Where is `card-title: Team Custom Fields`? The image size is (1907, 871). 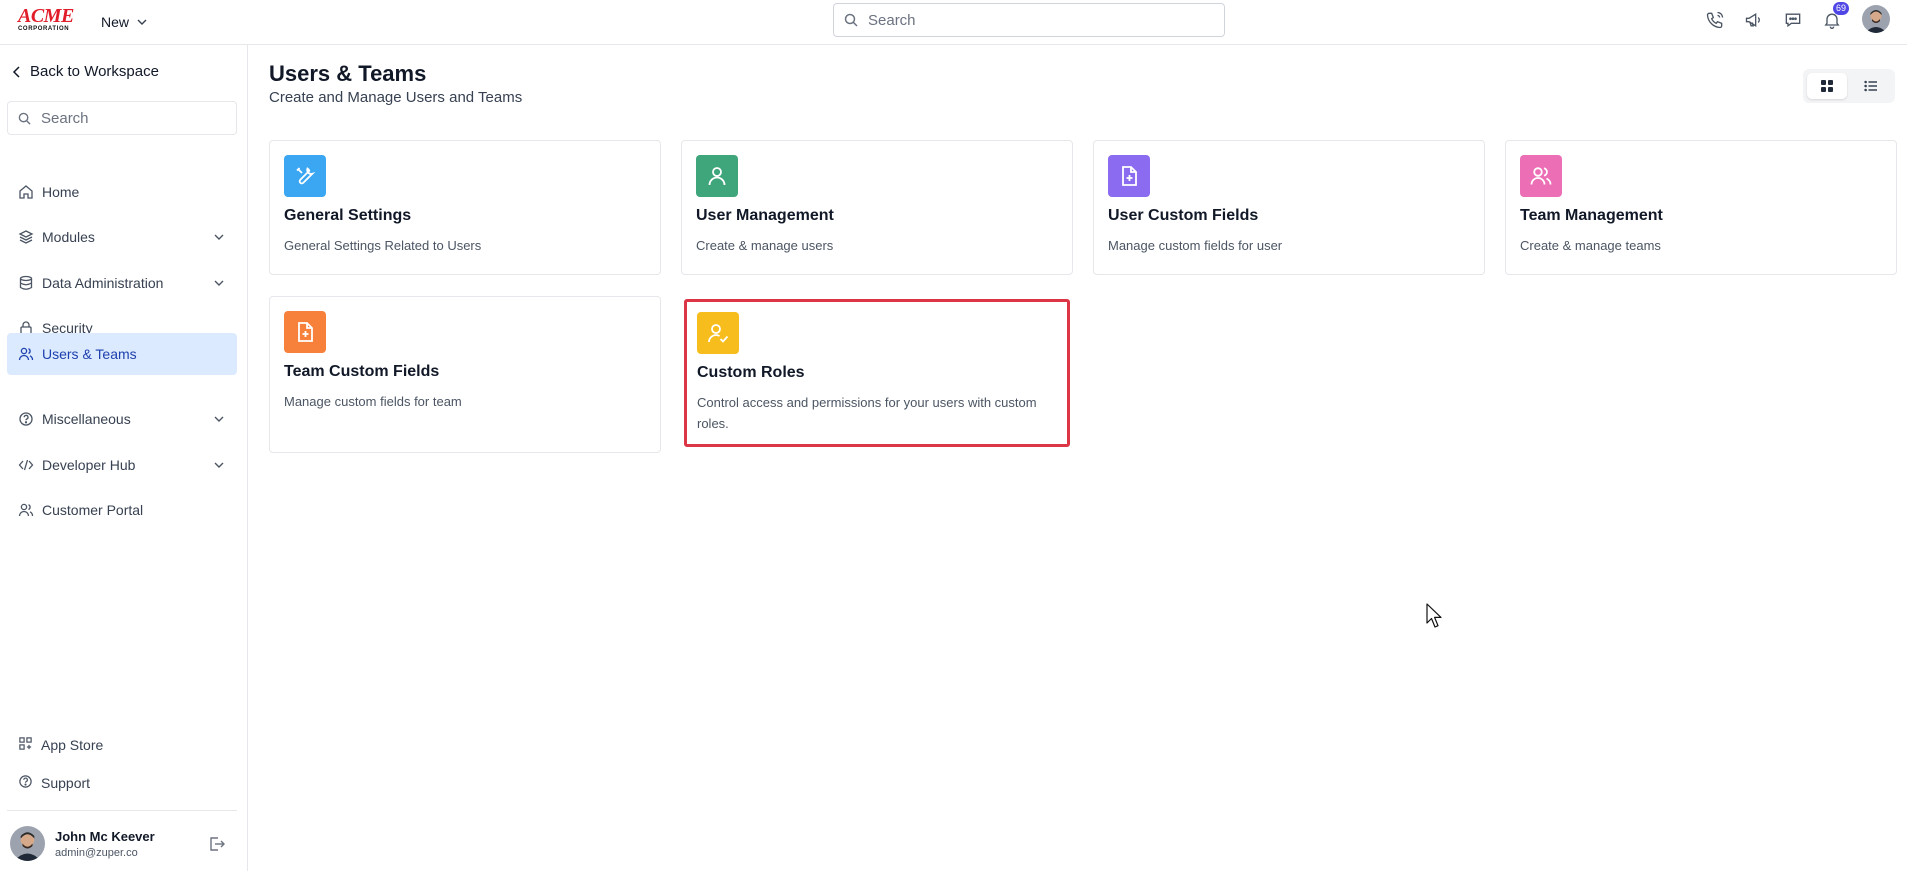 card-title: Team Custom Fields is located at coordinates (362, 371).